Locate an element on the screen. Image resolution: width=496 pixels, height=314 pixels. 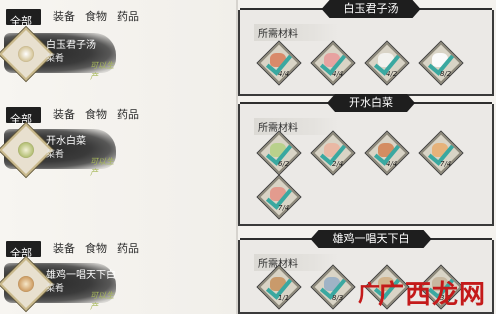
material-quantity: 1/1 is located at coordinates (284, 298).